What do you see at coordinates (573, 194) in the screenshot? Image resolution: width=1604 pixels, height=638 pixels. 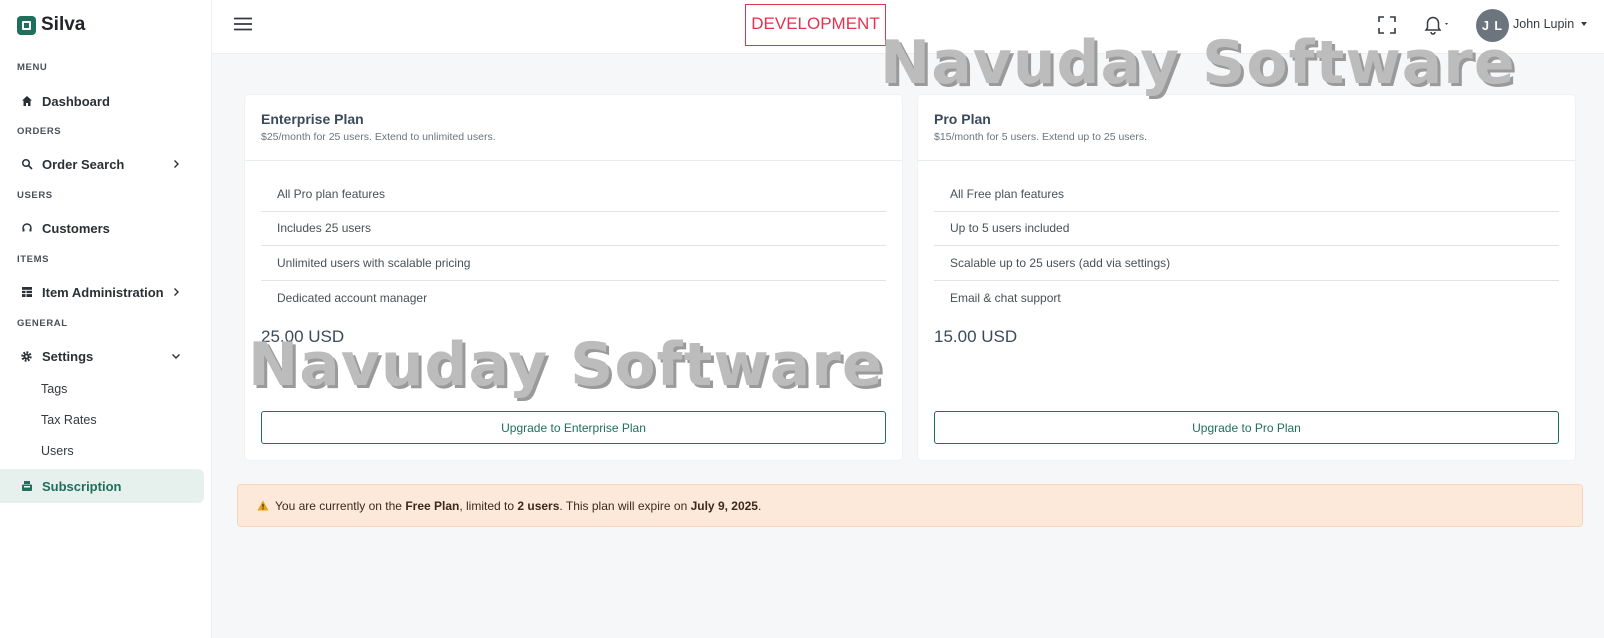 I see `list-item: All Pro plan features` at bounding box center [573, 194].